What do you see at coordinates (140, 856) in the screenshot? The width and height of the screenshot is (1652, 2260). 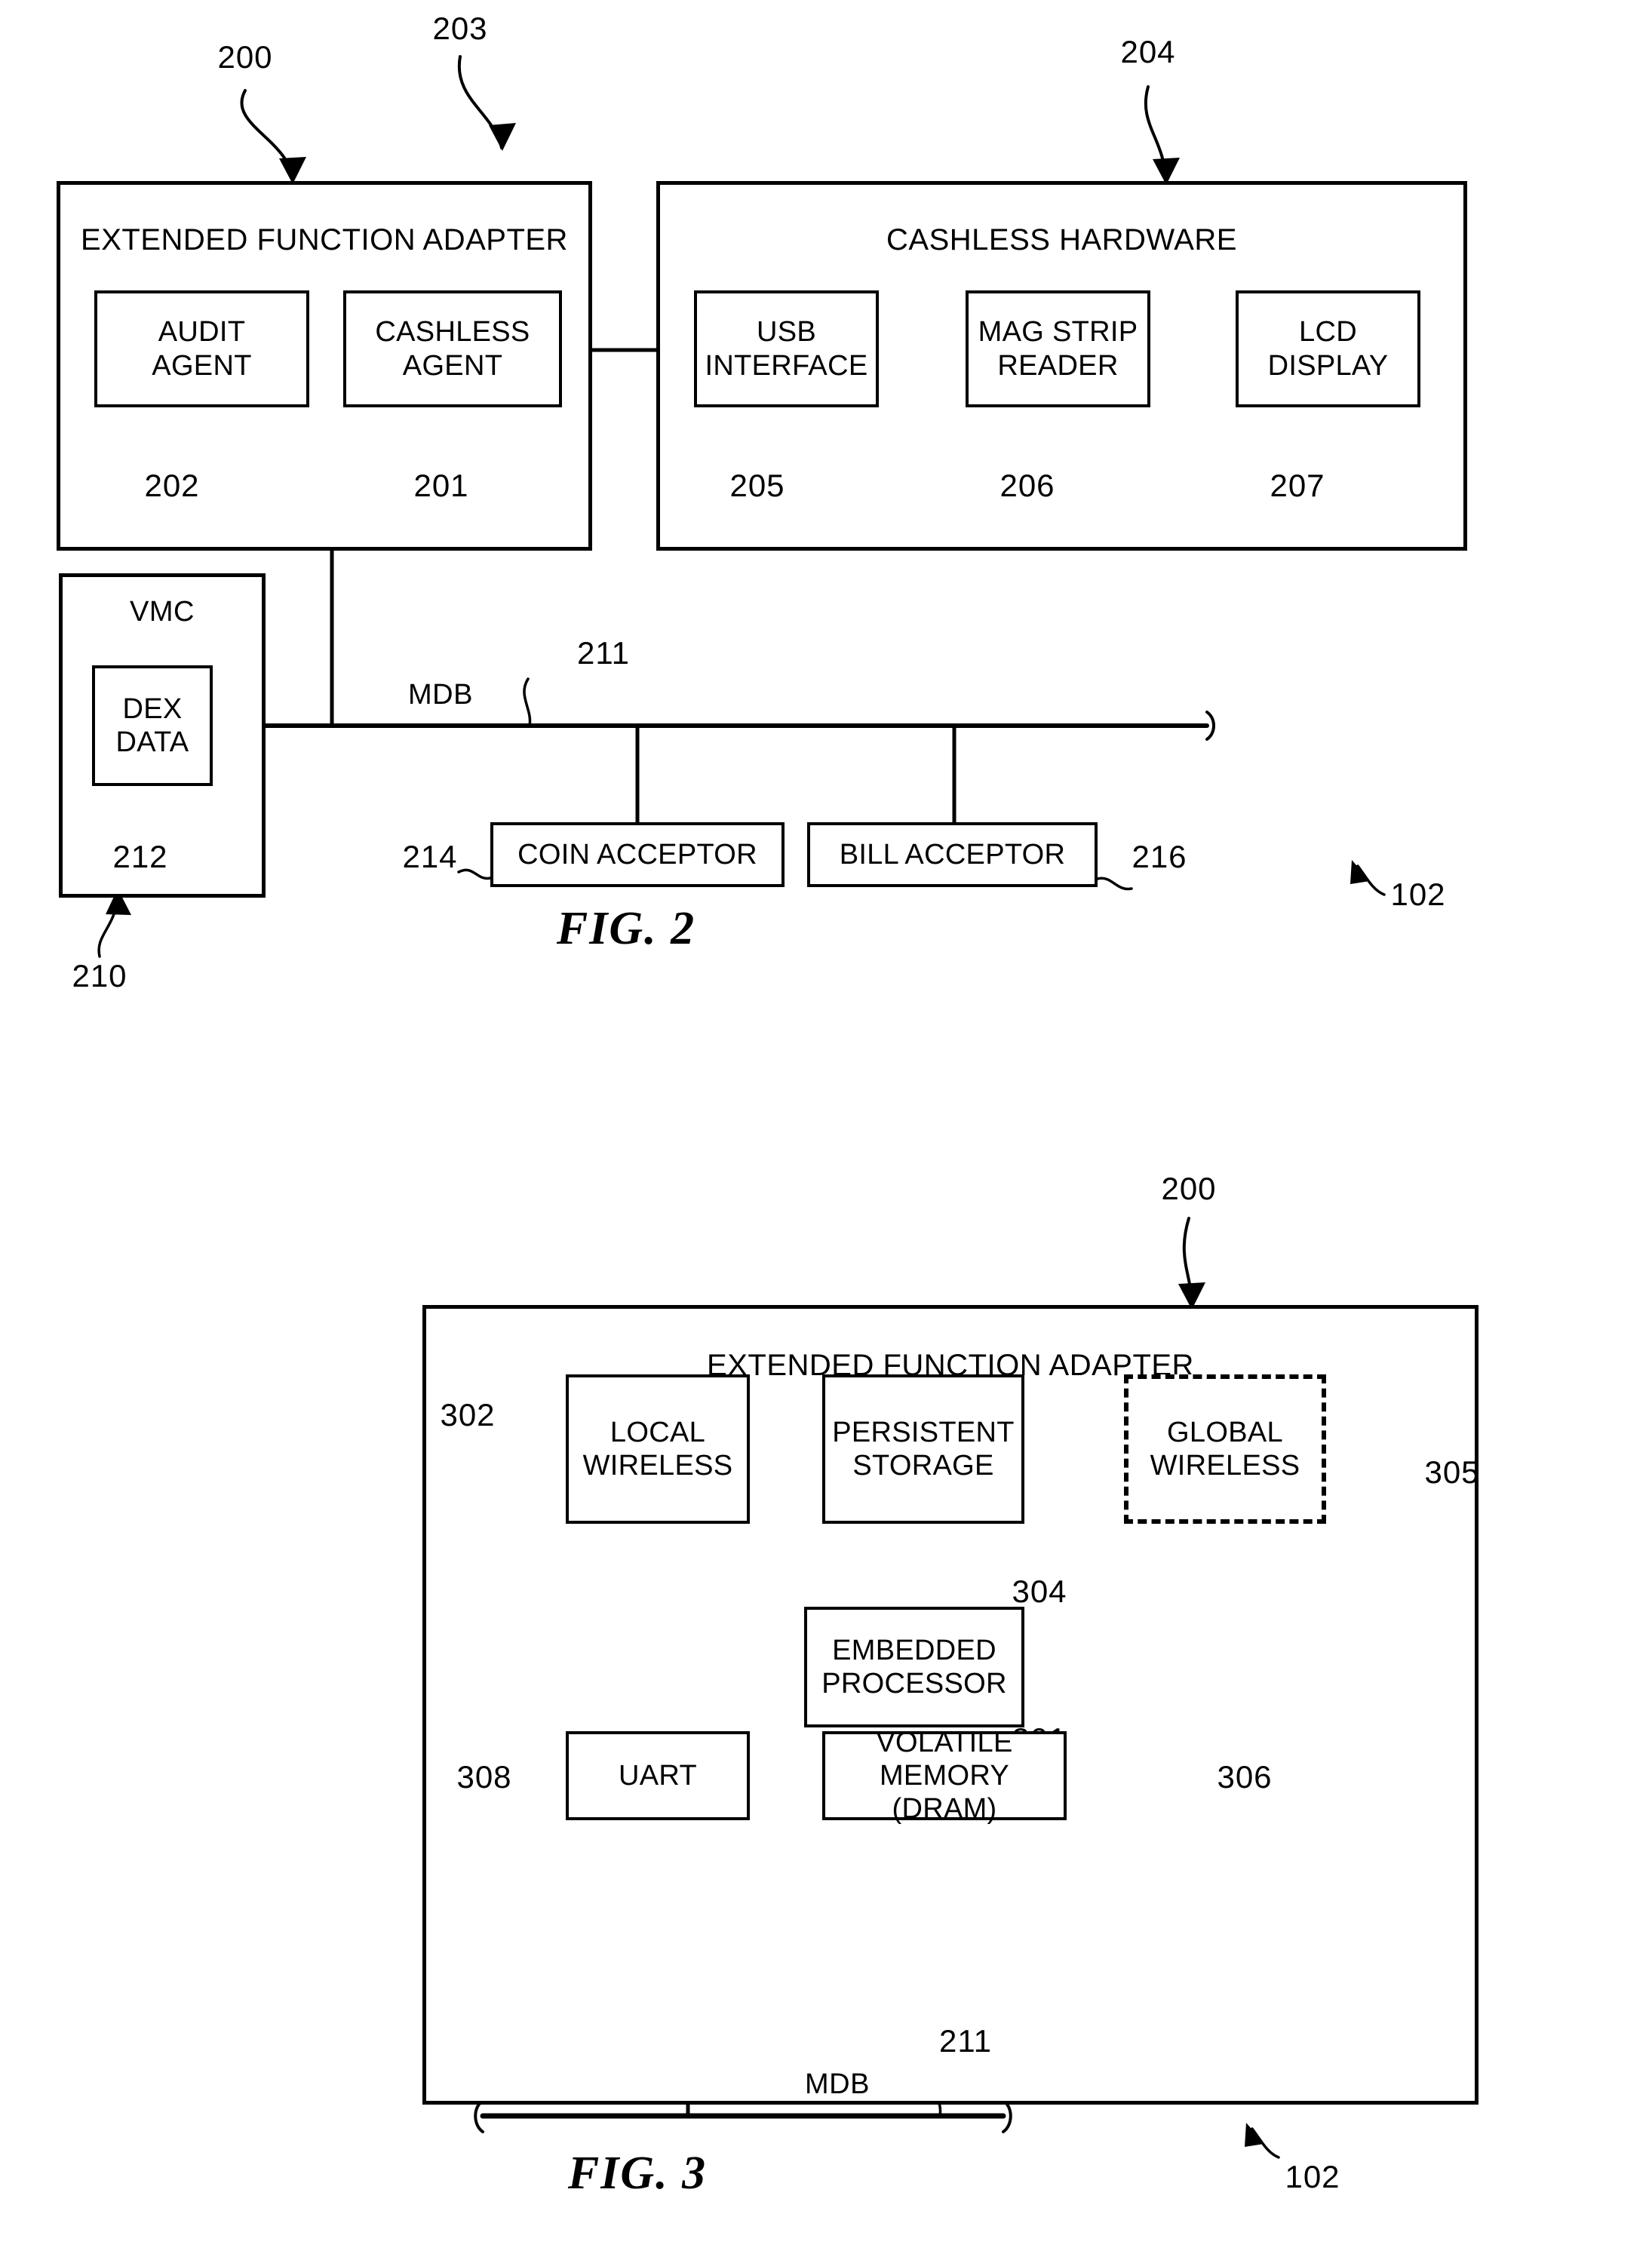 I see `ref-212: 212` at bounding box center [140, 856].